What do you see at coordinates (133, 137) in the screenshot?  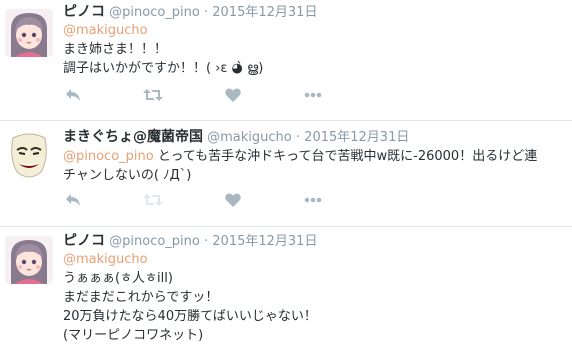 I see `display-name: まきぐちょ@魔菌帝国` at bounding box center [133, 137].